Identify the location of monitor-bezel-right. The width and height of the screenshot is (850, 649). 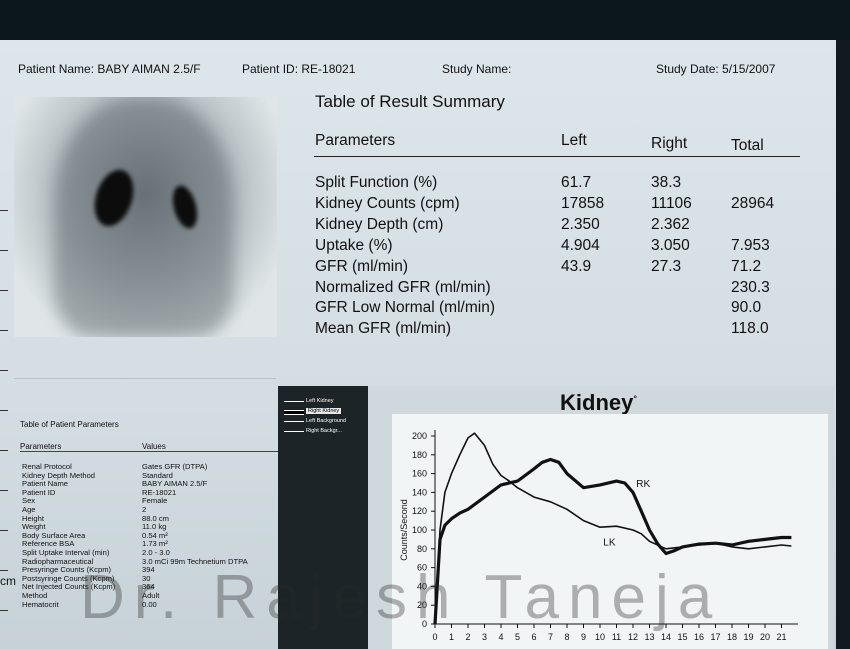
(843, 344).